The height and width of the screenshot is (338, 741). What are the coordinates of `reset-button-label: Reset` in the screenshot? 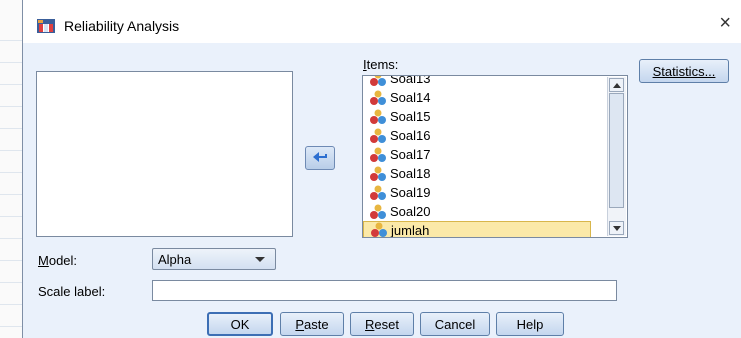 It's located at (382, 324).